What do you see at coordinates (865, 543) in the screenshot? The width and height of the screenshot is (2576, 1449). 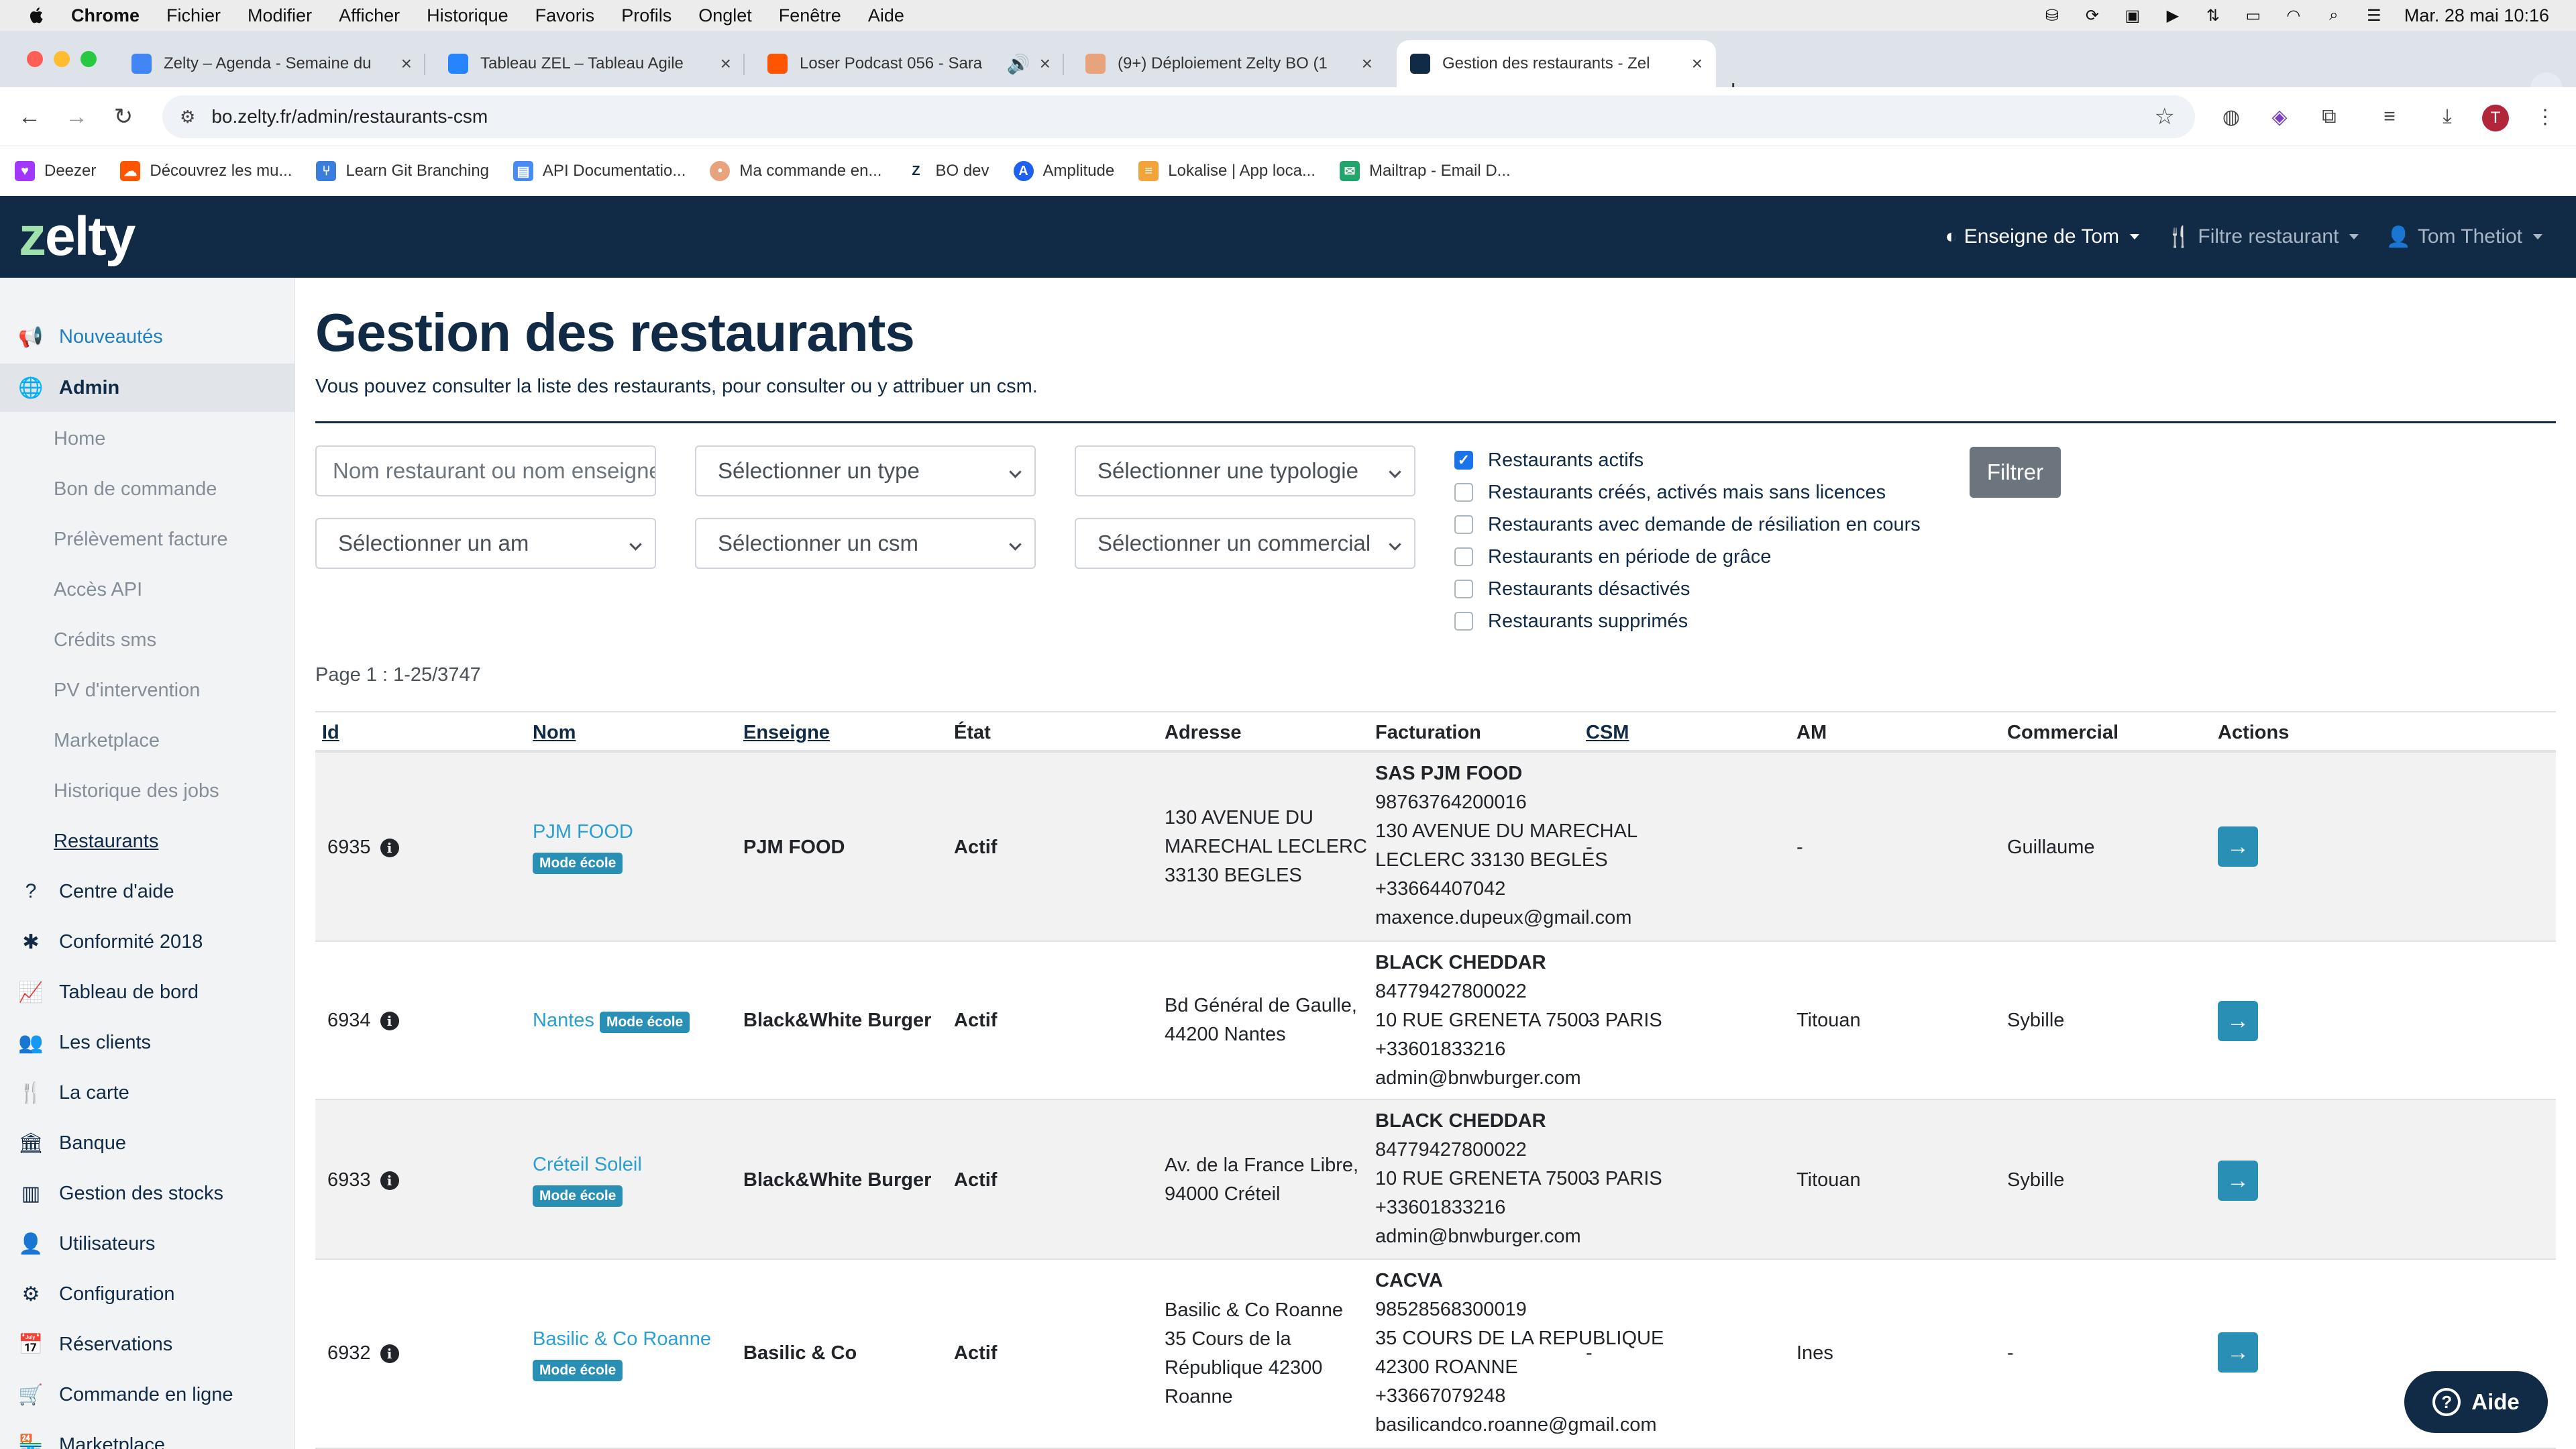 I see `csm-select: Sélectionner un csm` at bounding box center [865, 543].